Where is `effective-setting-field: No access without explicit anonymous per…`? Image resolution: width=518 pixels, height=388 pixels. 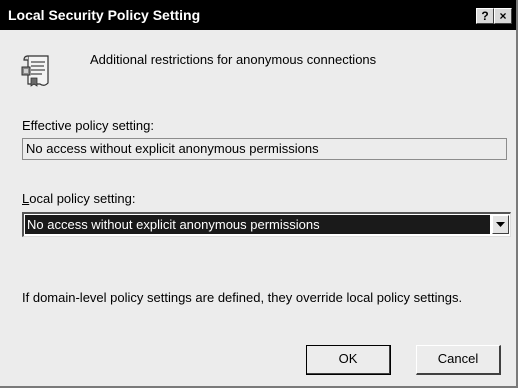
effective-setting-field: No access without explicit anonymous per… is located at coordinates (264, 149).